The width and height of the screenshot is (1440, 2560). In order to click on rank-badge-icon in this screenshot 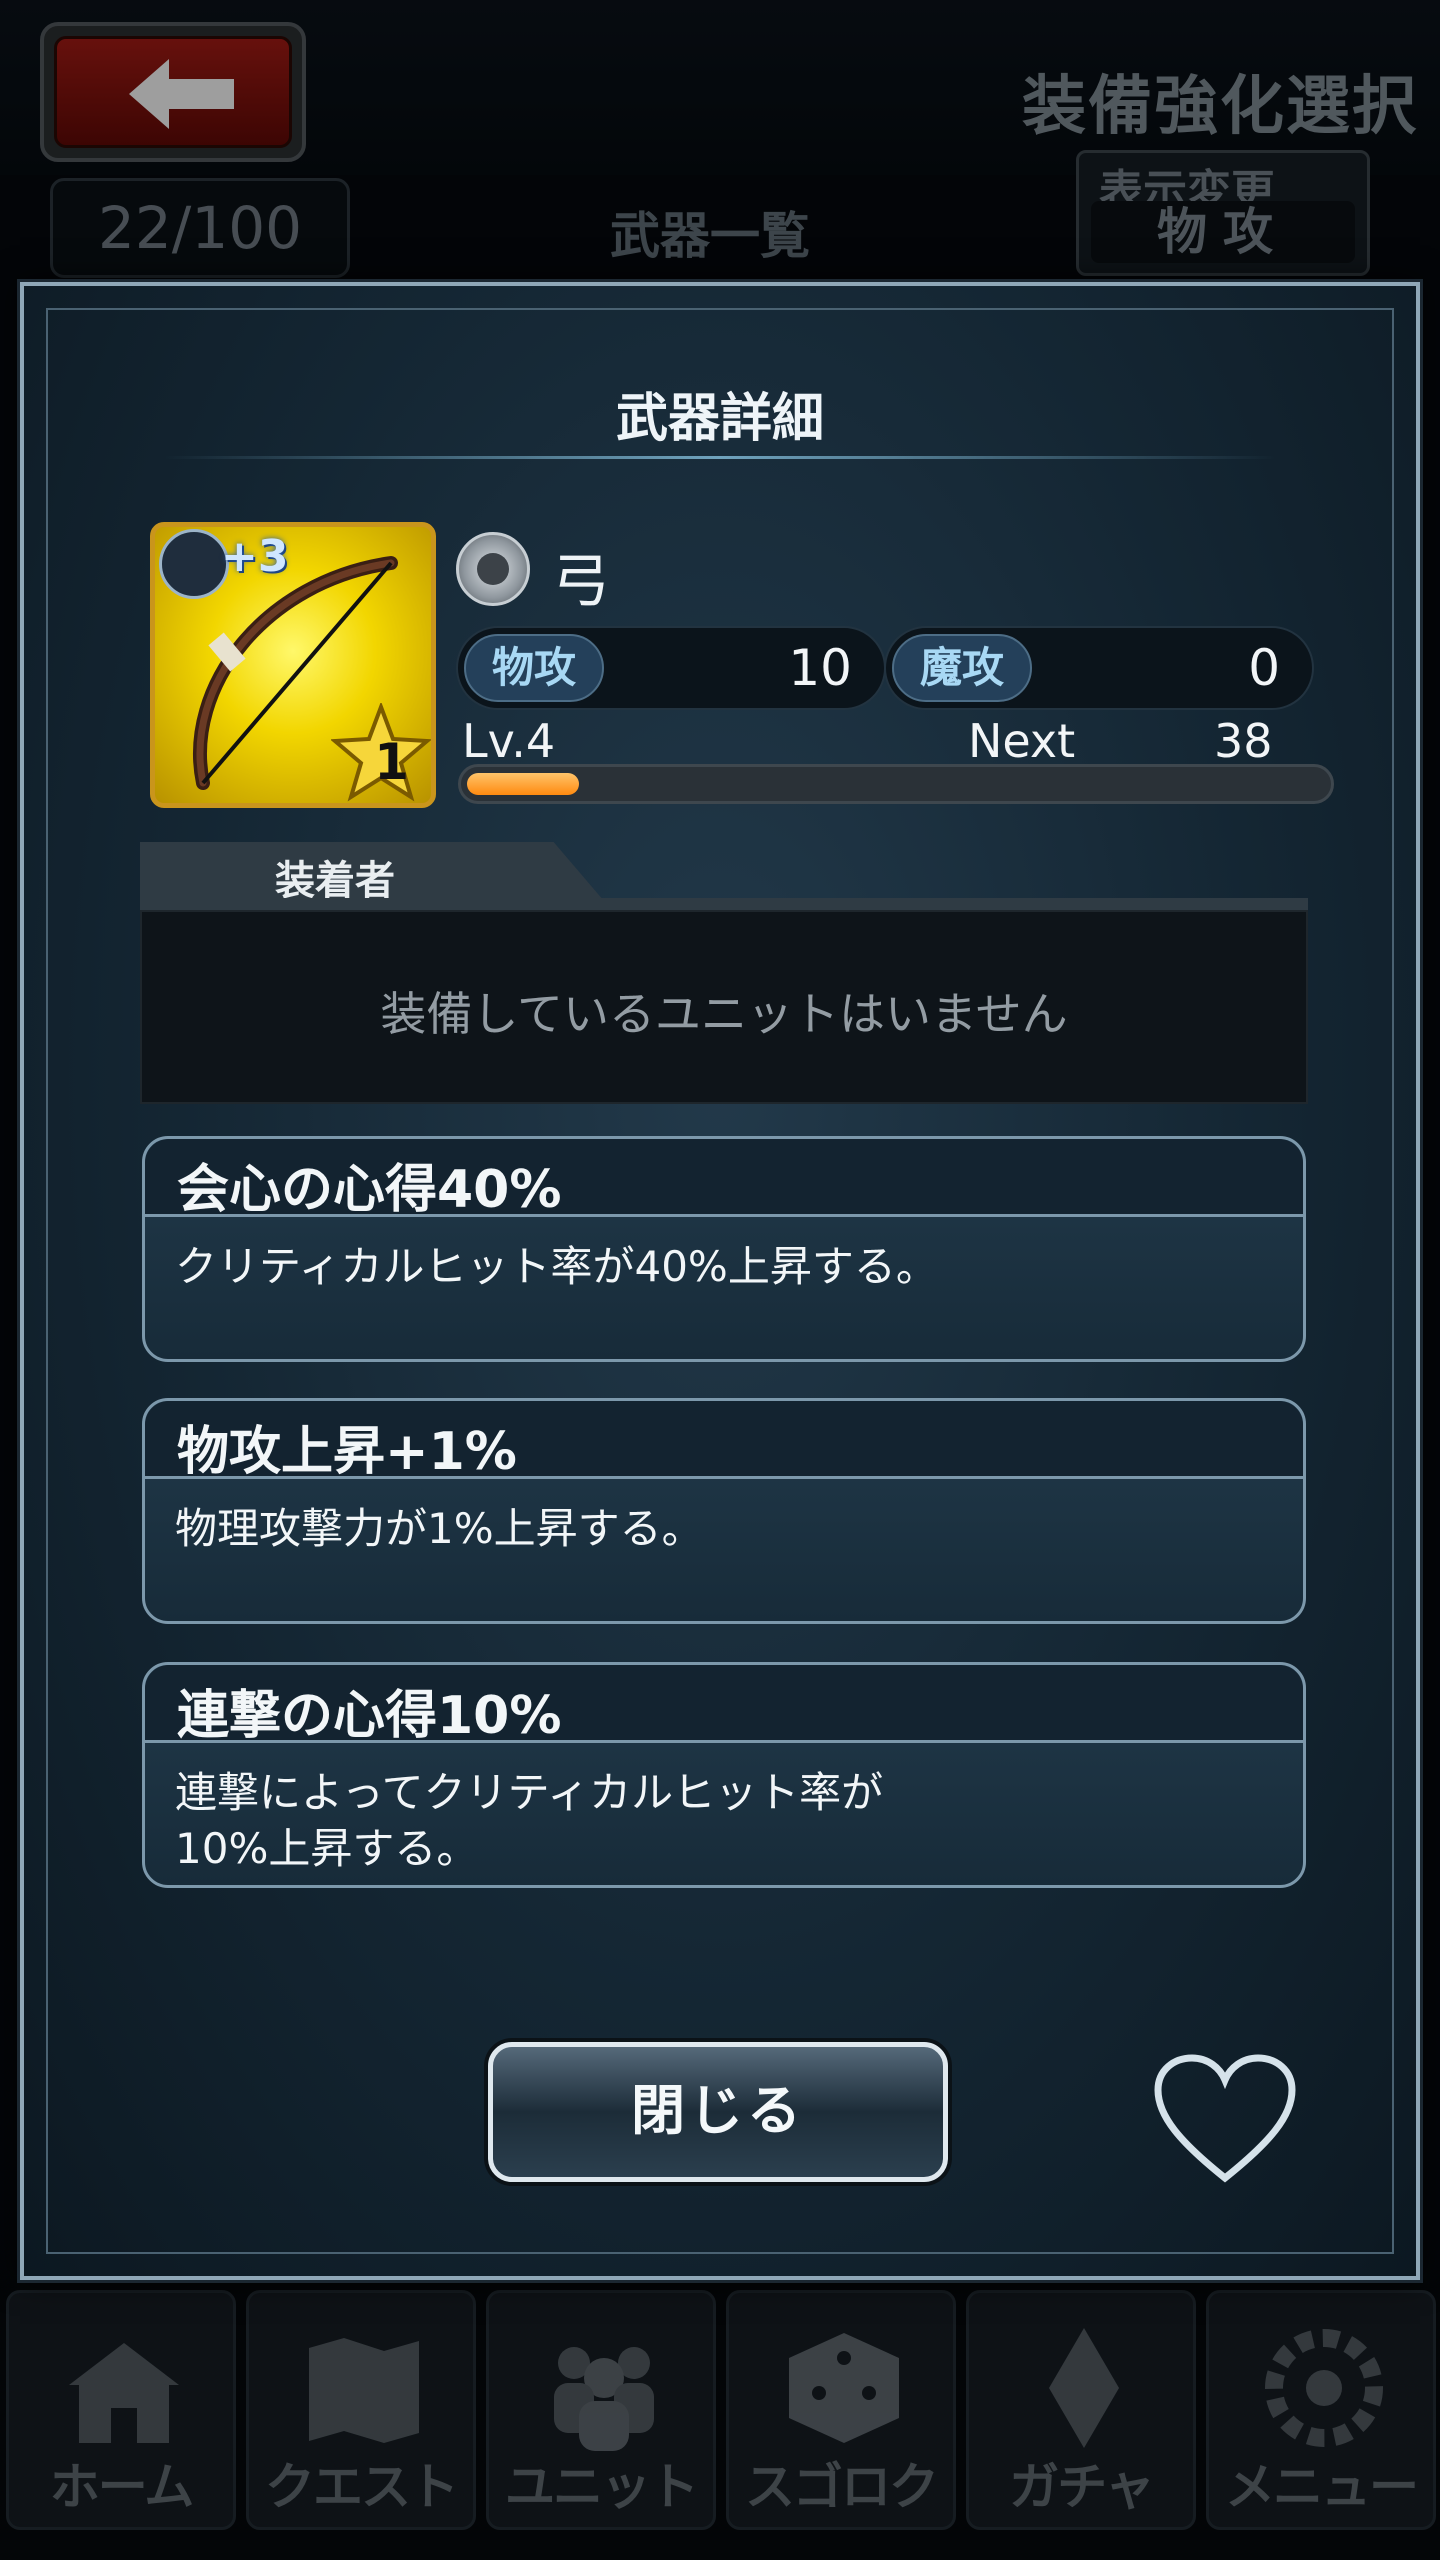, I will do `click(194, 564)`.